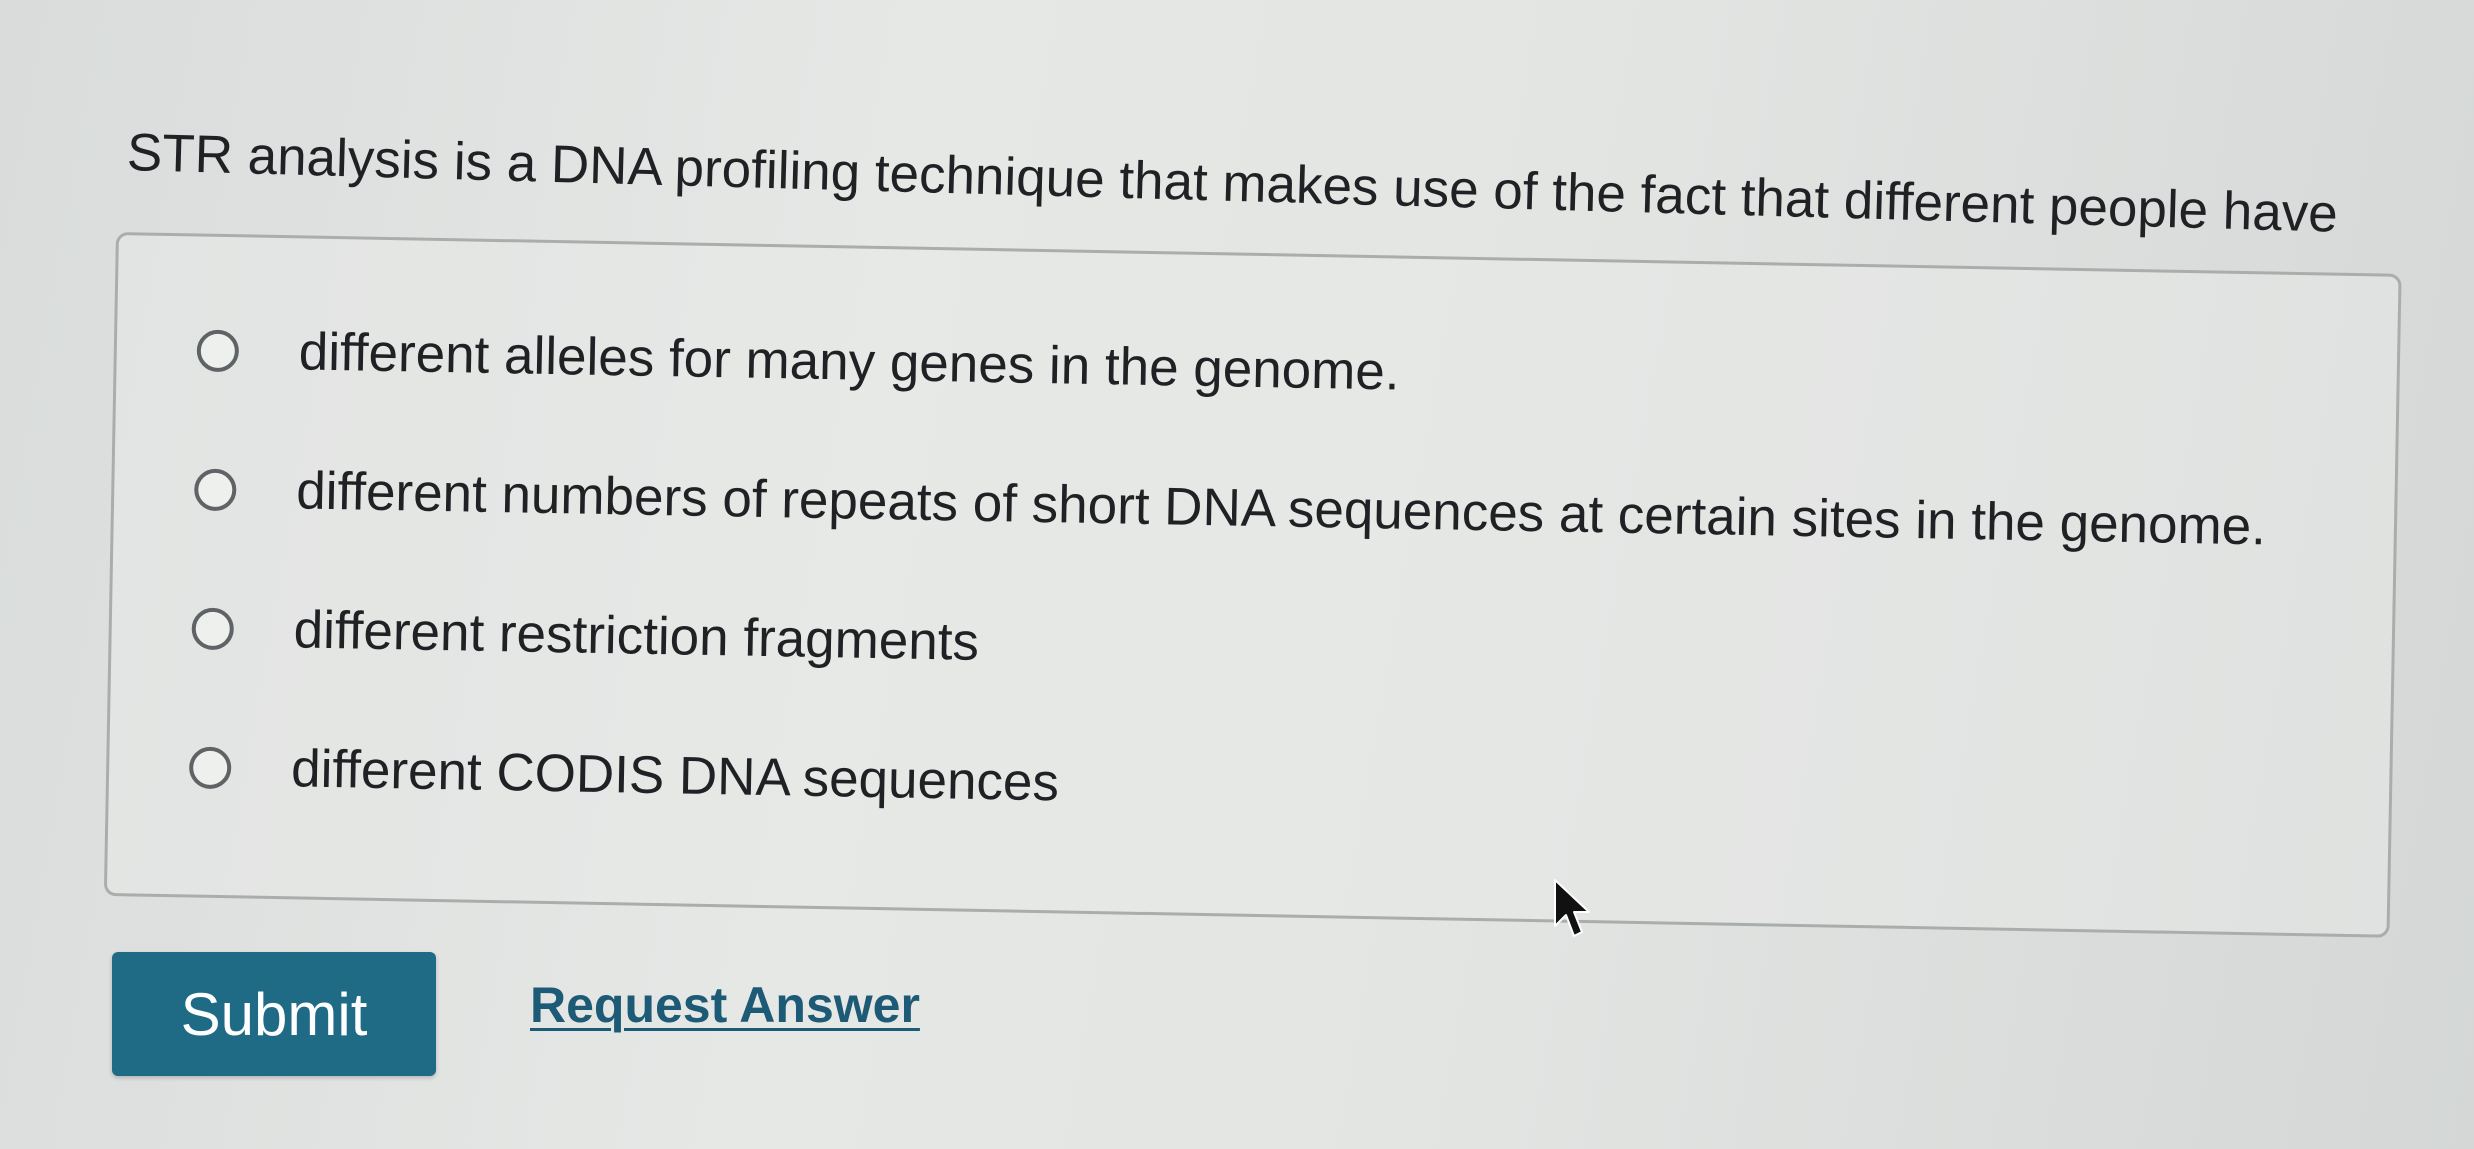 The width and height of the screenshot is (2474, 1149). Describe the element at coordinates (1572, 908) in the screenshot. I see `mouse-pointer-icon` at that location.